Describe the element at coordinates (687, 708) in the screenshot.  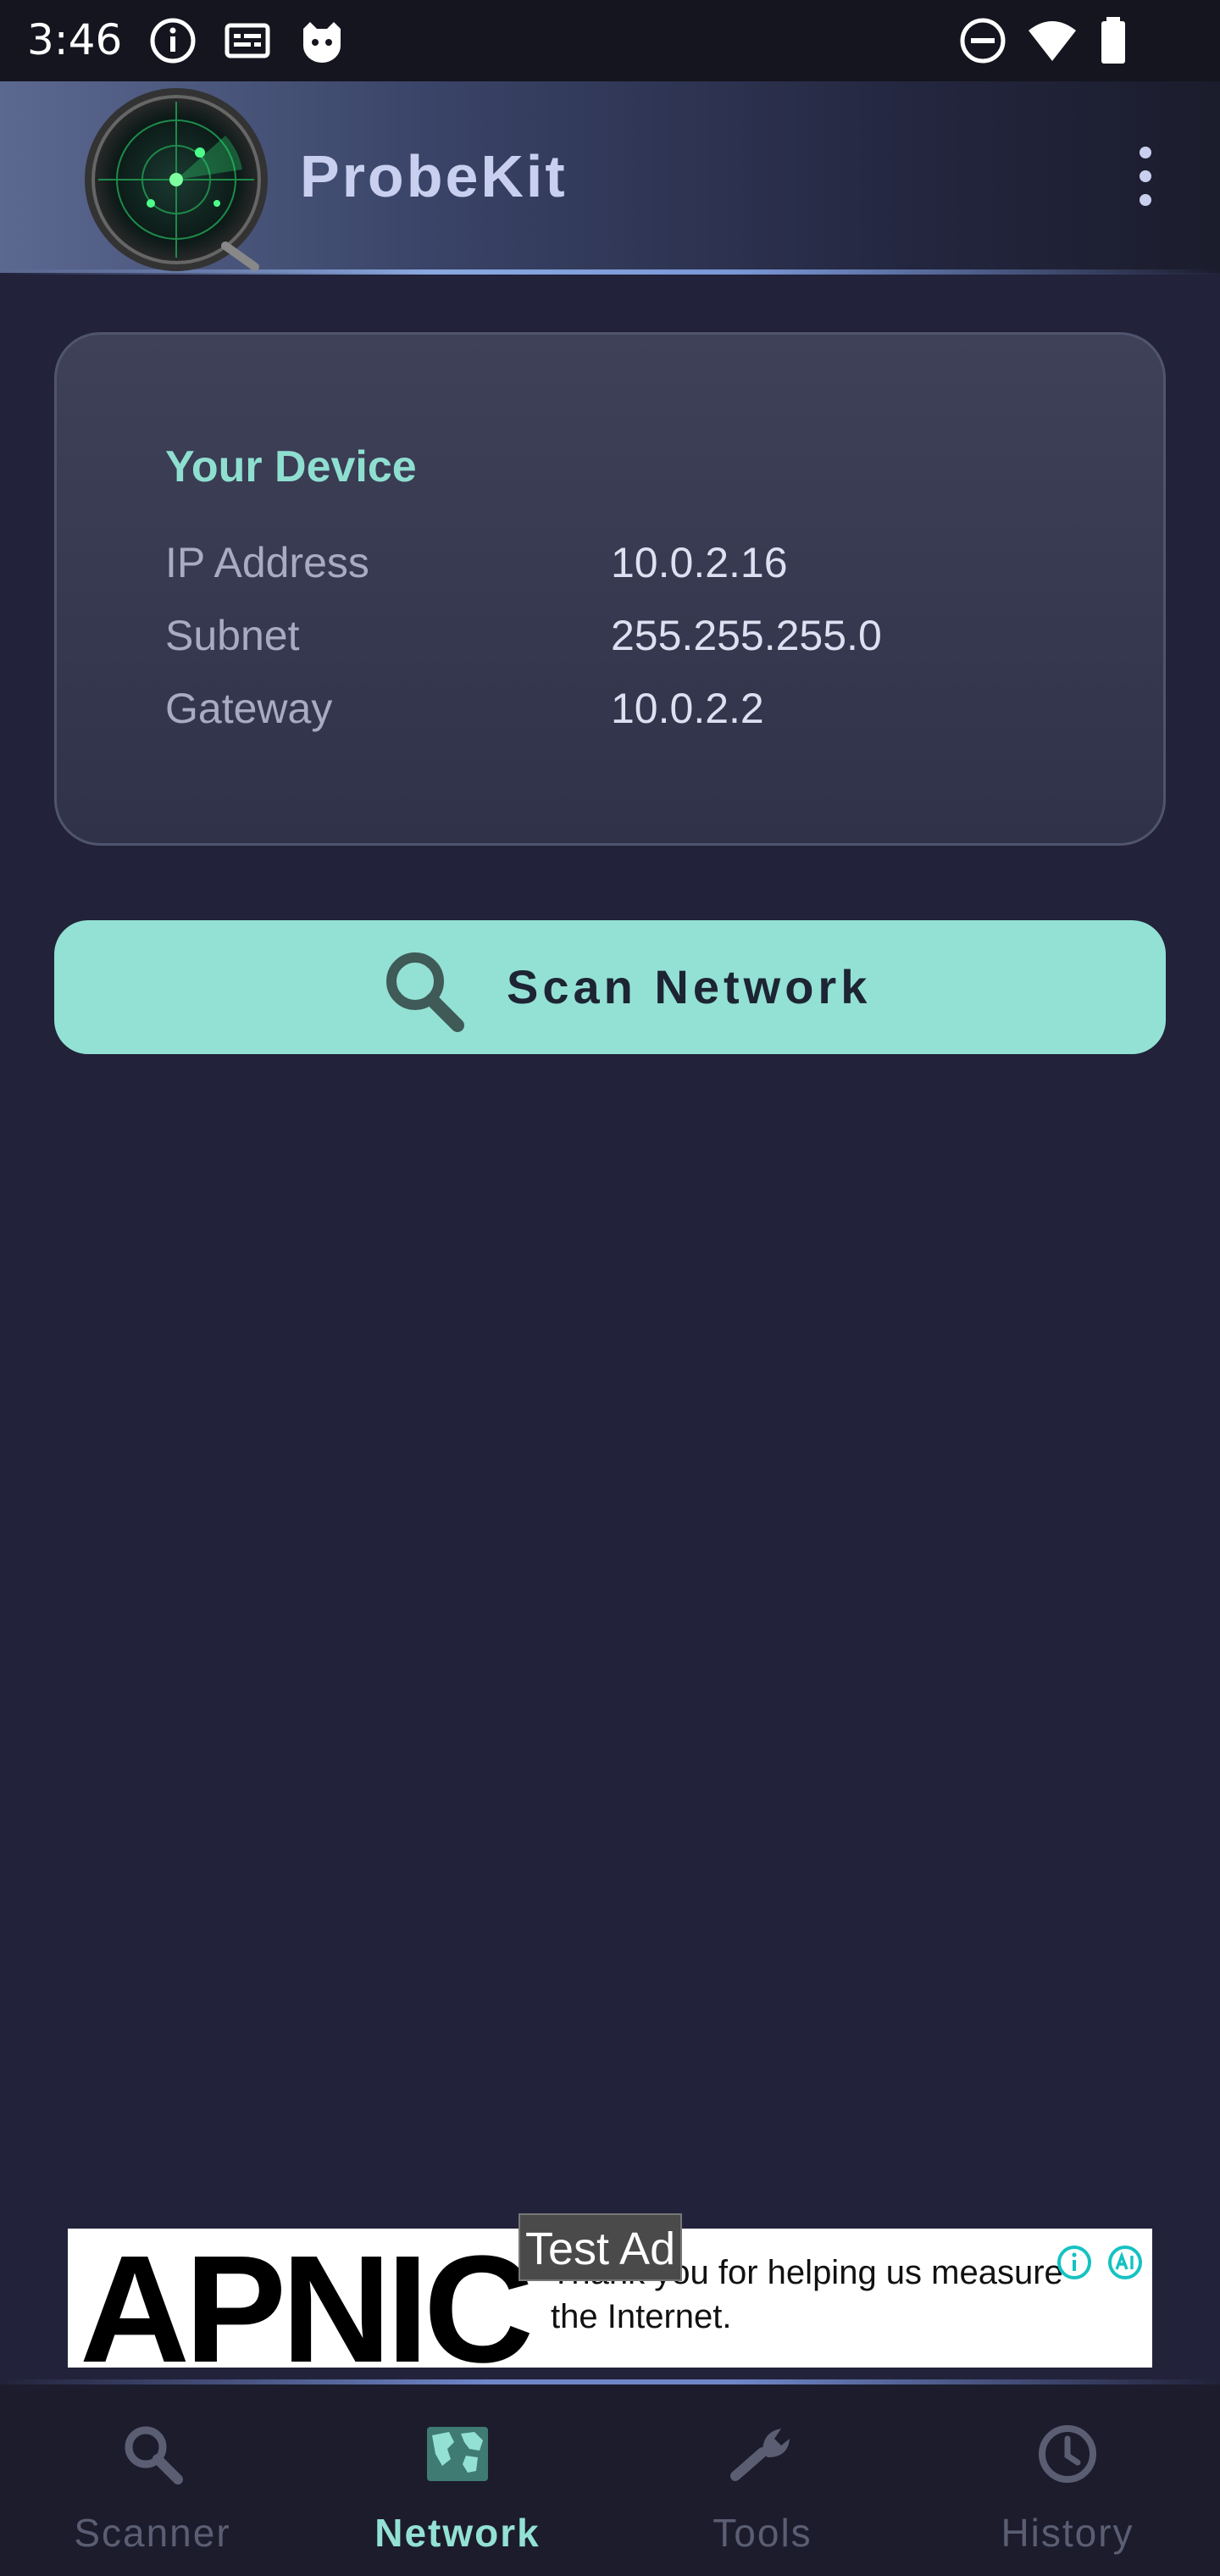
I see `gateway-value: 10.0.2.2` at that location.